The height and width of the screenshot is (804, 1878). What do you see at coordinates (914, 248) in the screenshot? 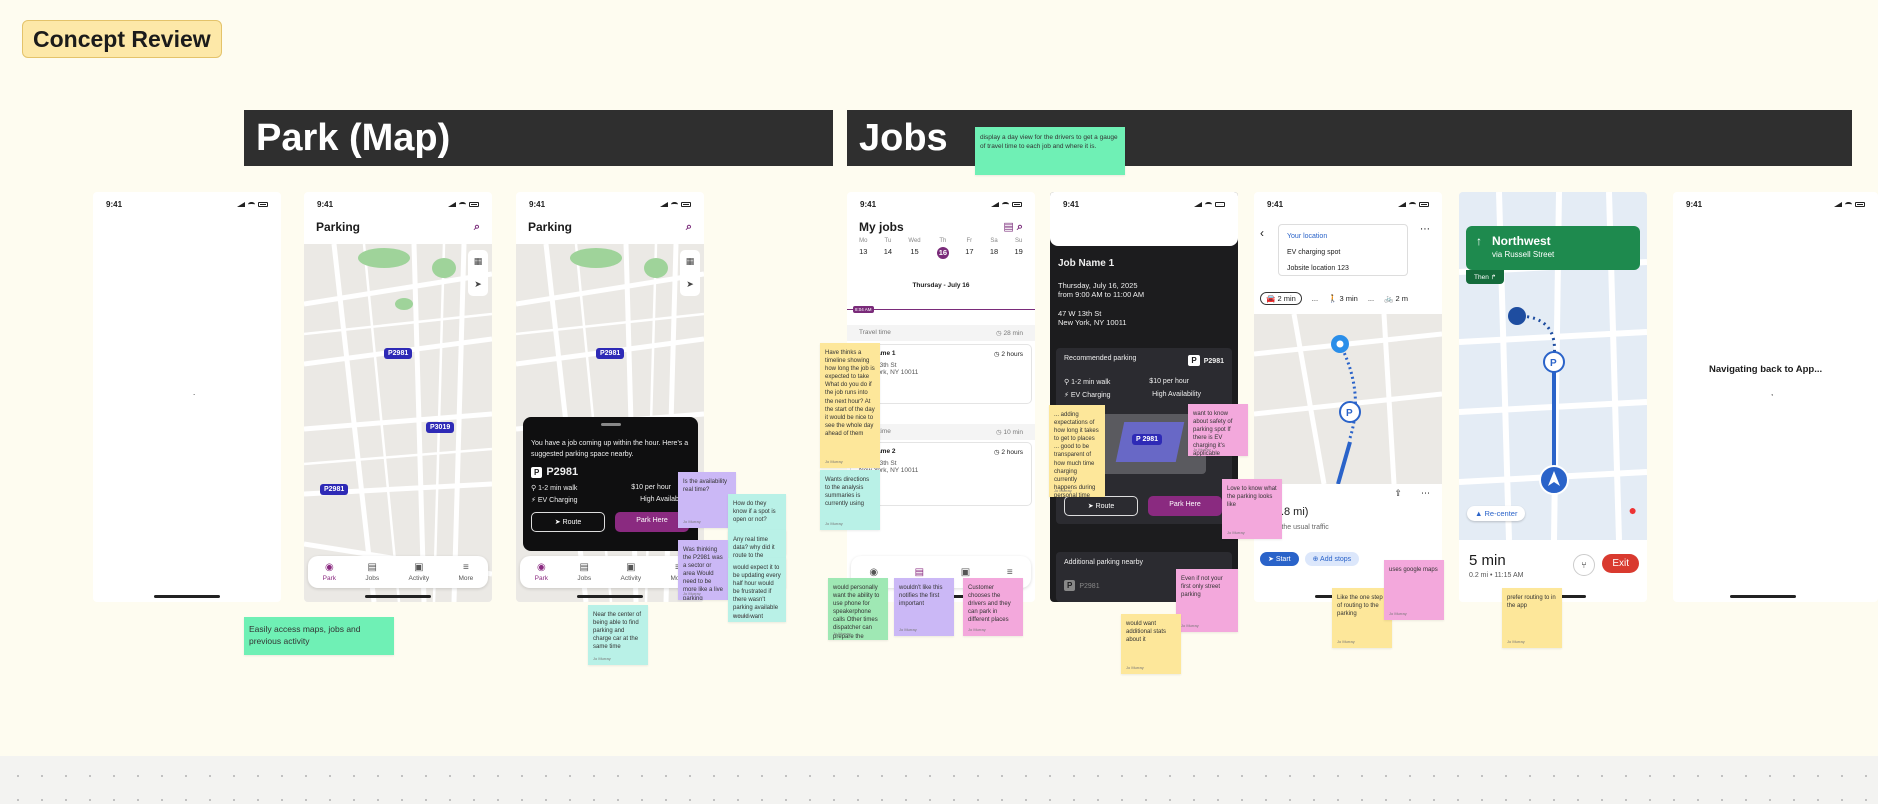
I see `day-item: Wed 15` at bounding box center [914, 248].